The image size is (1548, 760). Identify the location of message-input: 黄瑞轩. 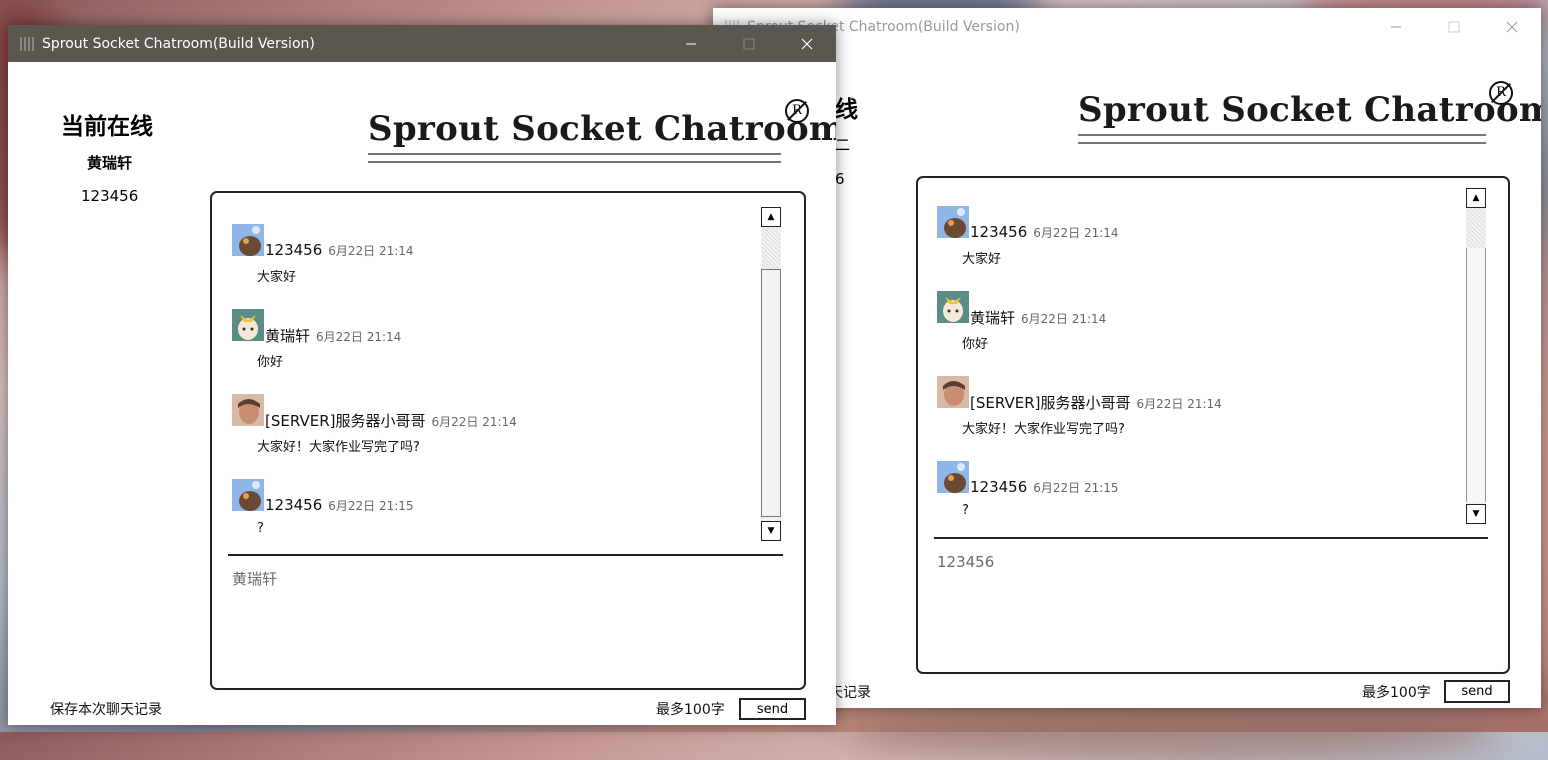
(254, 578).